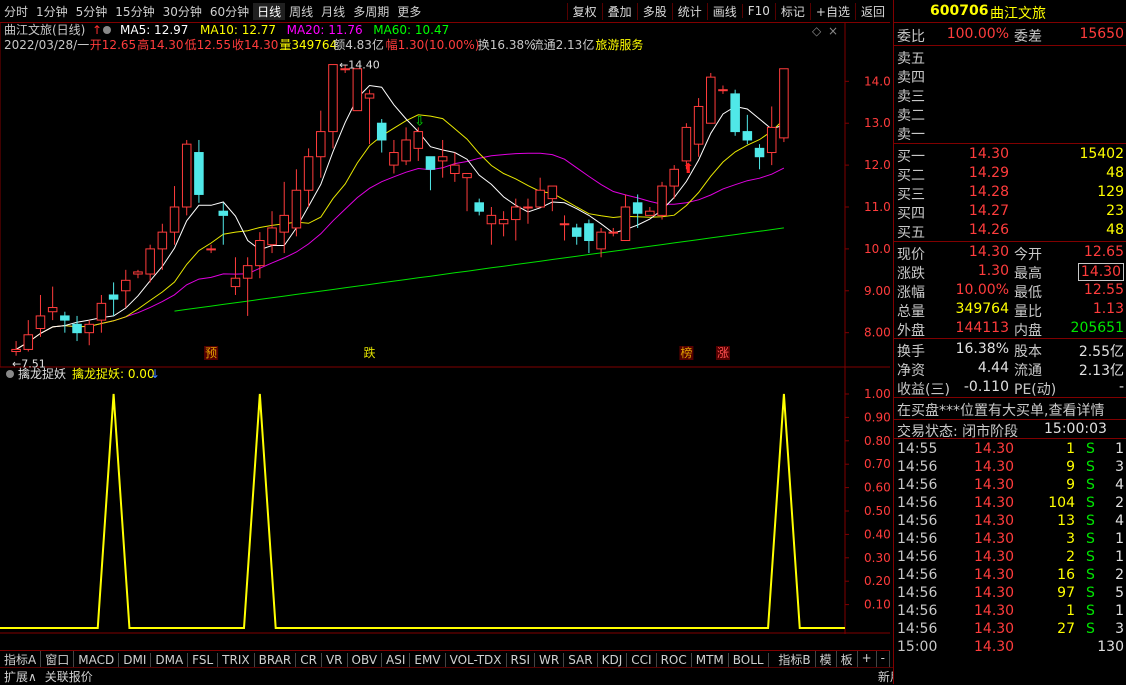 The width and height of the screenshot is (1126, 685). I want to click on tool-button-4: 画线, so click(724, 11).